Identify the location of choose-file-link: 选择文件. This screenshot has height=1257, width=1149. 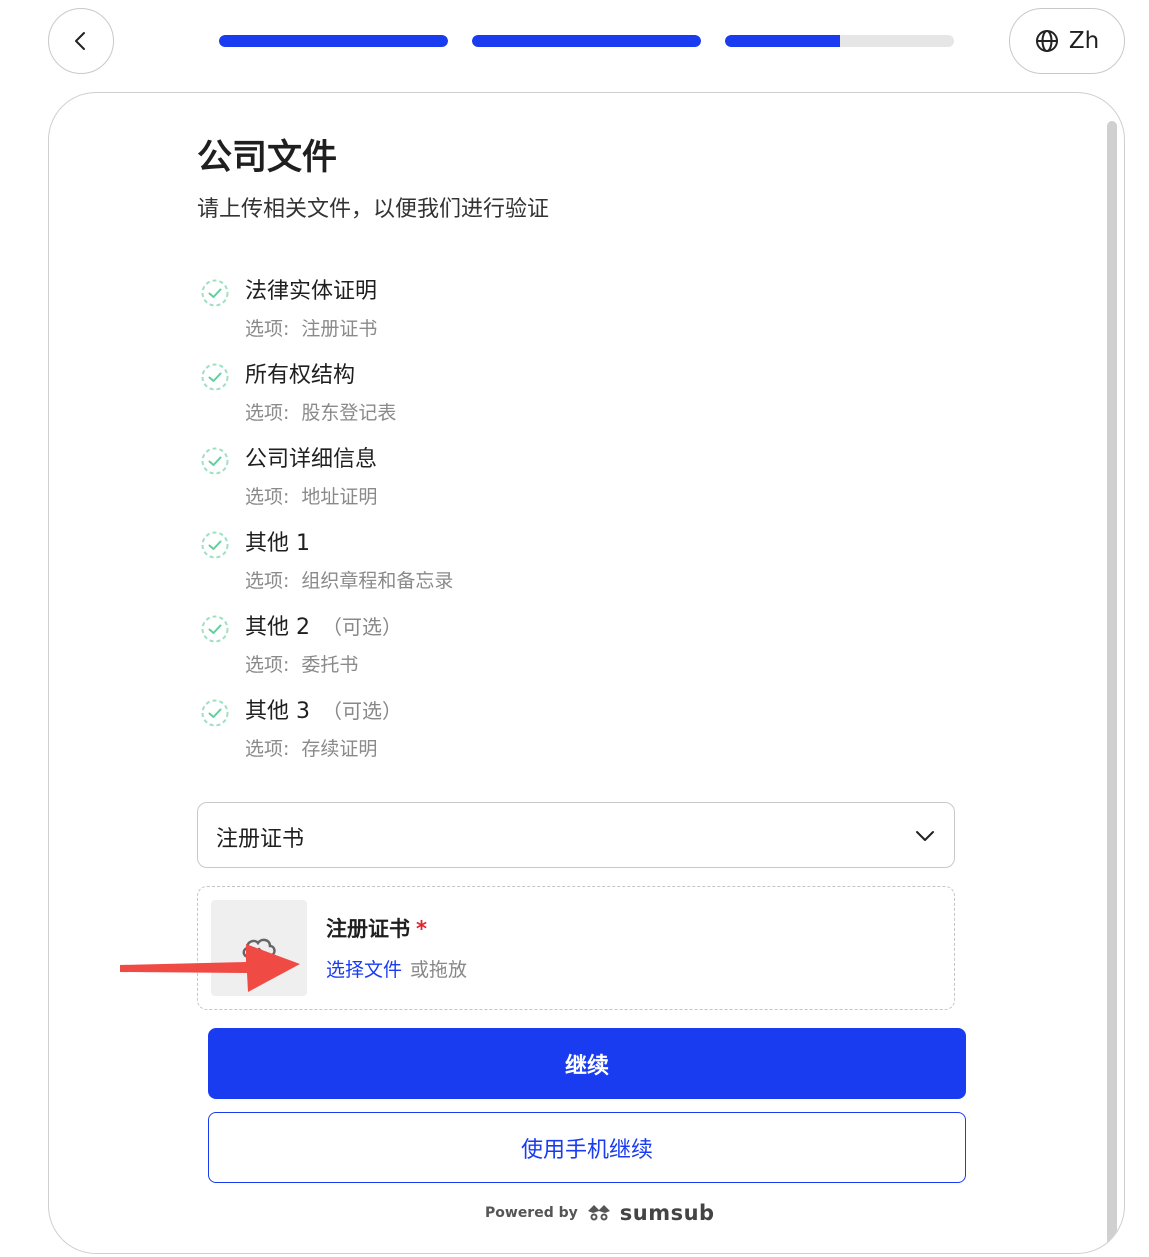
(364, 970).